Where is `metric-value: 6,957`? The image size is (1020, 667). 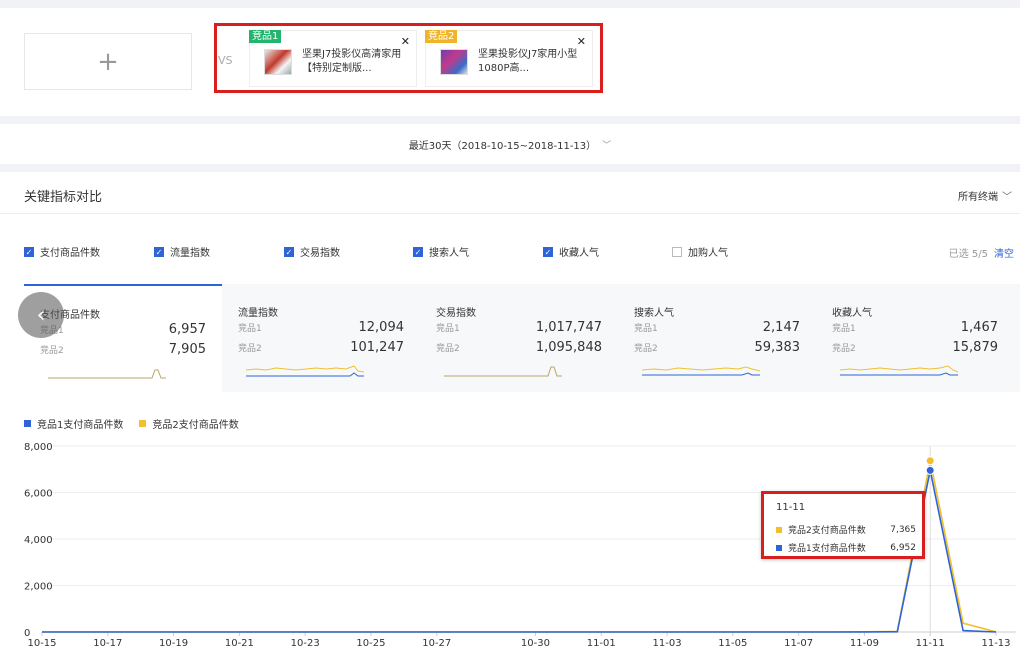
metric-value: 6,957 is located at coordinates (187, 329).